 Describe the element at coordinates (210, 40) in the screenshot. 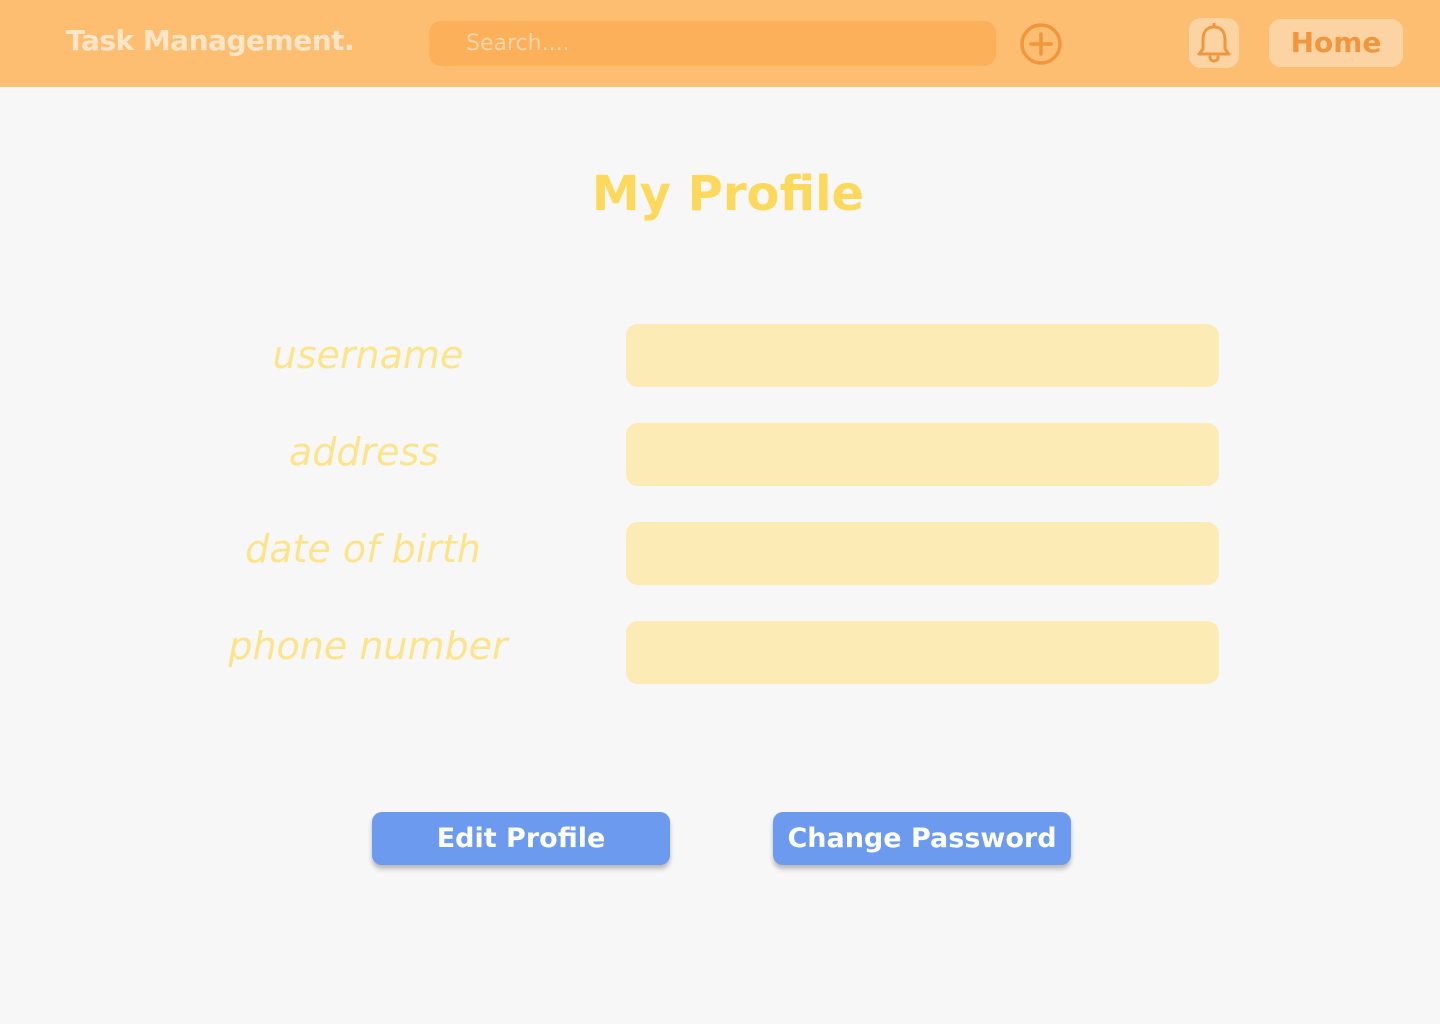

I see `app-logo-text: Task Management.` at that location.